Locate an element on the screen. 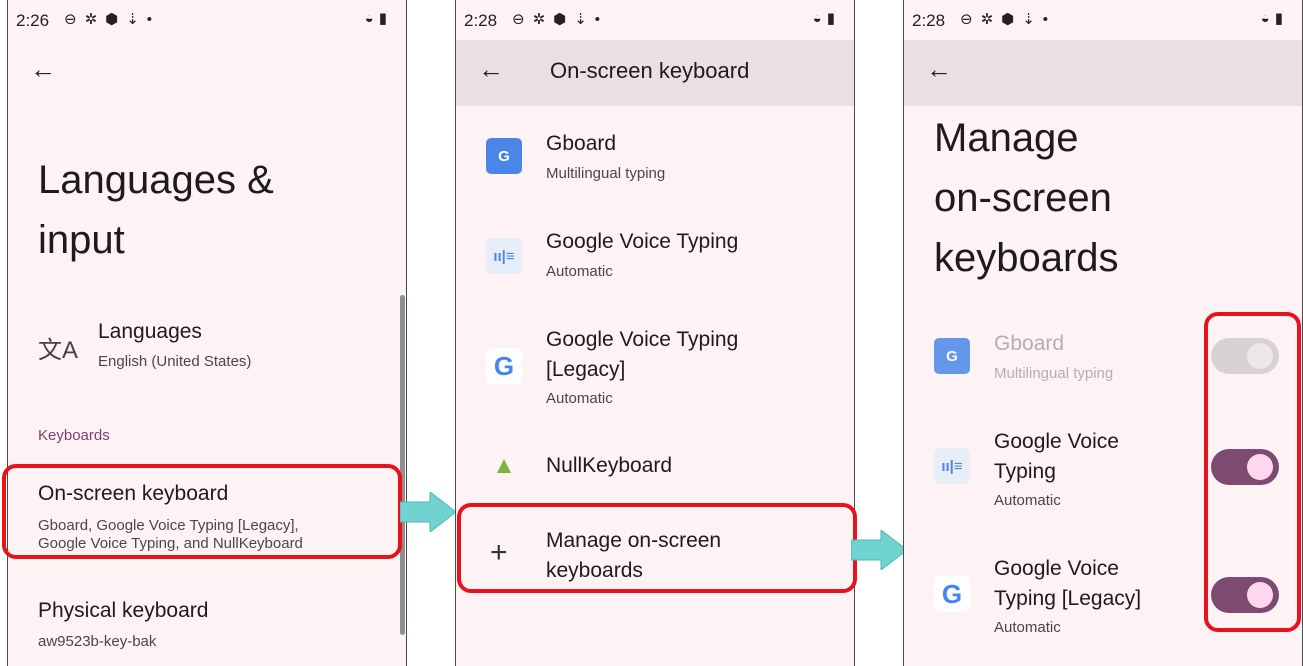 The image size is (1303, 666). page-title-line1: Languages & is located at coordinates (156, 180).